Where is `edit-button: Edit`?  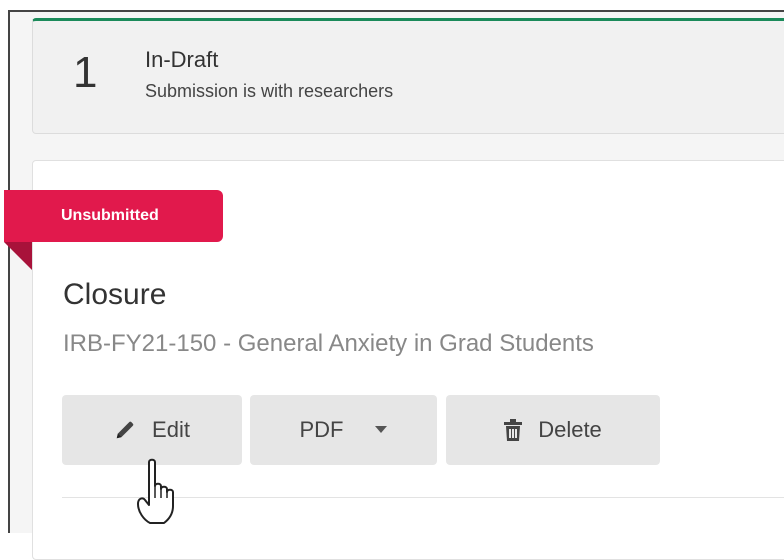 edit-button: Edit is located at coordinates (152, 430).